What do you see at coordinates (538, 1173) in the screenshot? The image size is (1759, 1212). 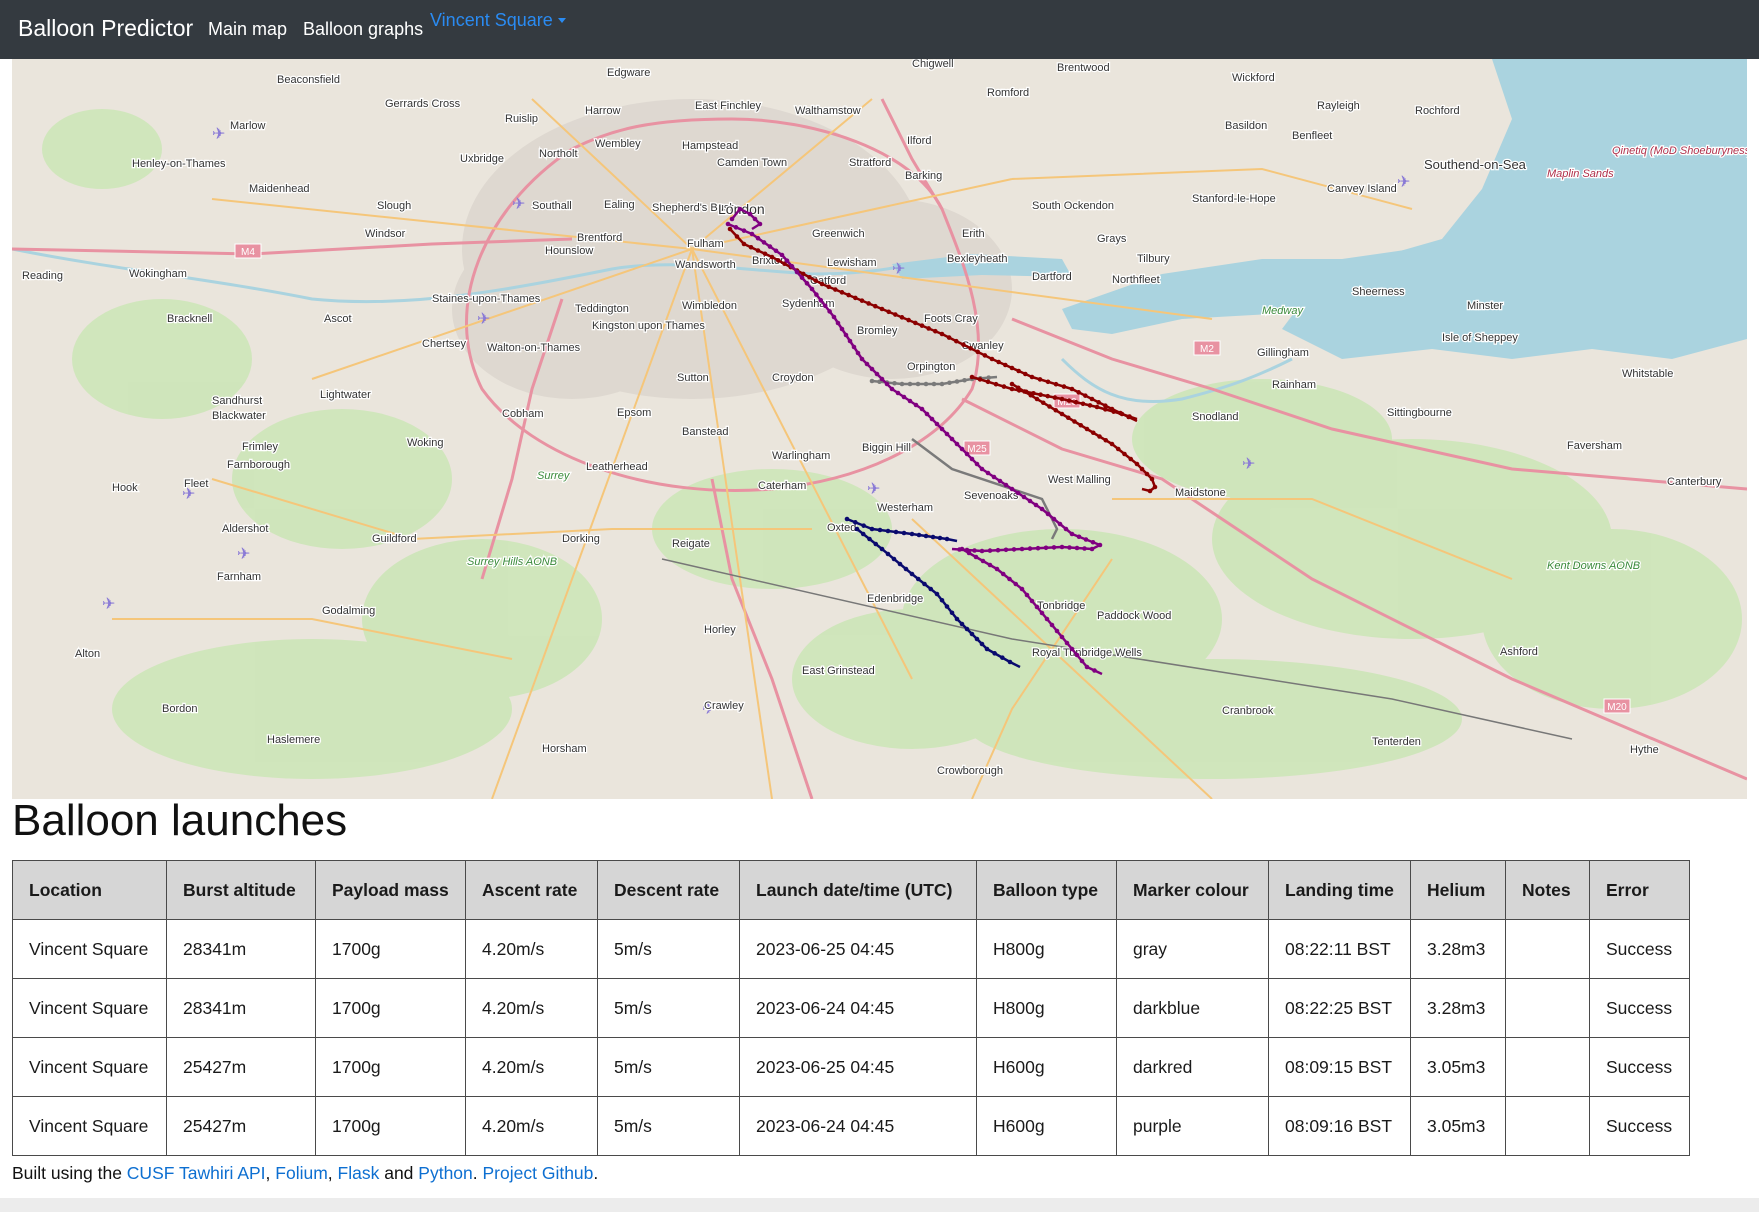 I see `project-github-link: Project Github` at bounding box center [538, 1173].